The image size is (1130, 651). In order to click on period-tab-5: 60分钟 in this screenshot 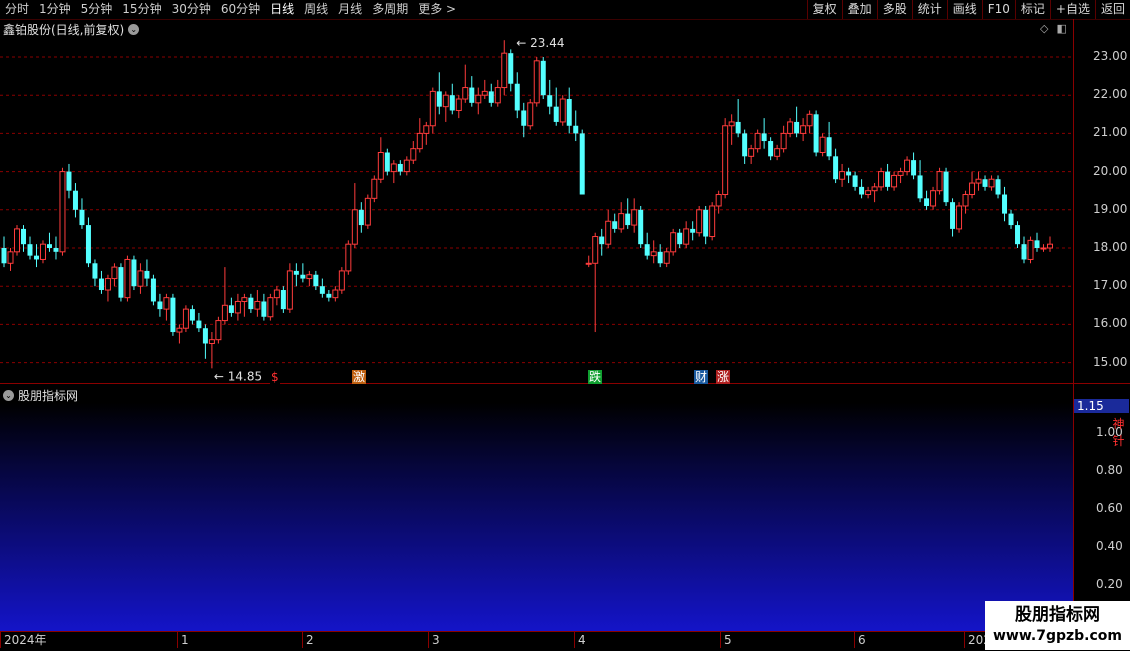, I will do `click(240, 9)`.